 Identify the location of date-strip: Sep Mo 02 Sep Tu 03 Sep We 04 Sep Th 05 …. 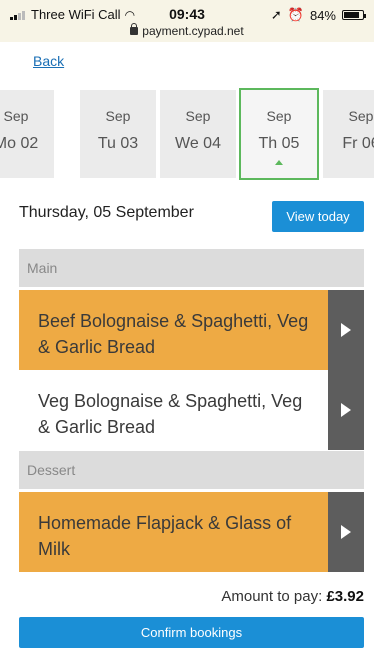
(187, 134).